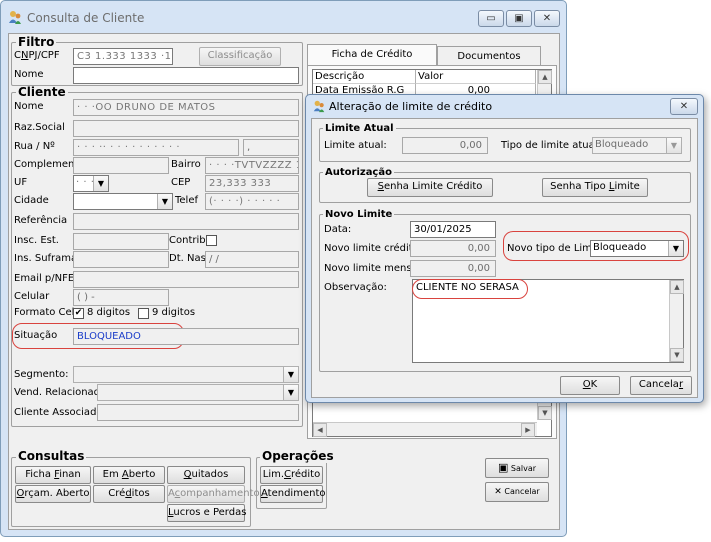 The height and width of the screenshot is (542, 711). What do you see at coordinates (271, 147) in the screenshot?
I see `numero-field: ,` at bounding box center [271, 147].